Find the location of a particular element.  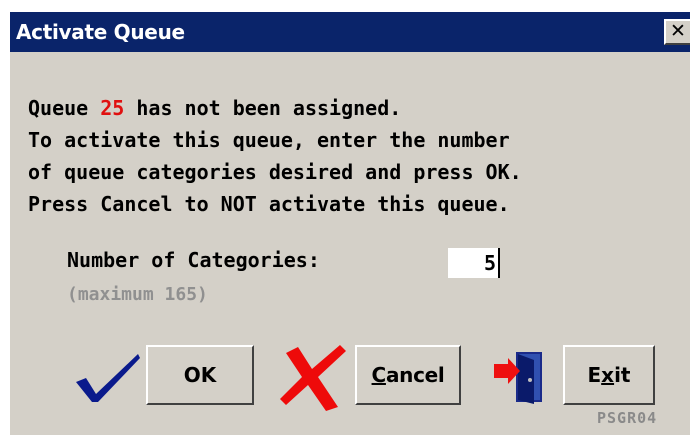

cancel-mnemonic: C is located at coordinates (379, 375).